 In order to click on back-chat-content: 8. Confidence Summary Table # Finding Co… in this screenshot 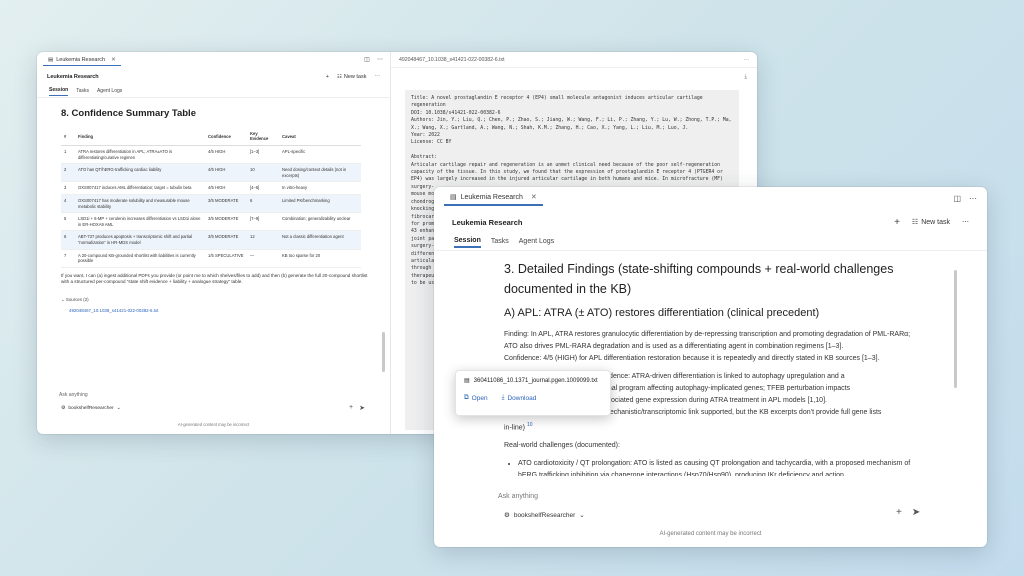, I will do `click(213, 205)`.